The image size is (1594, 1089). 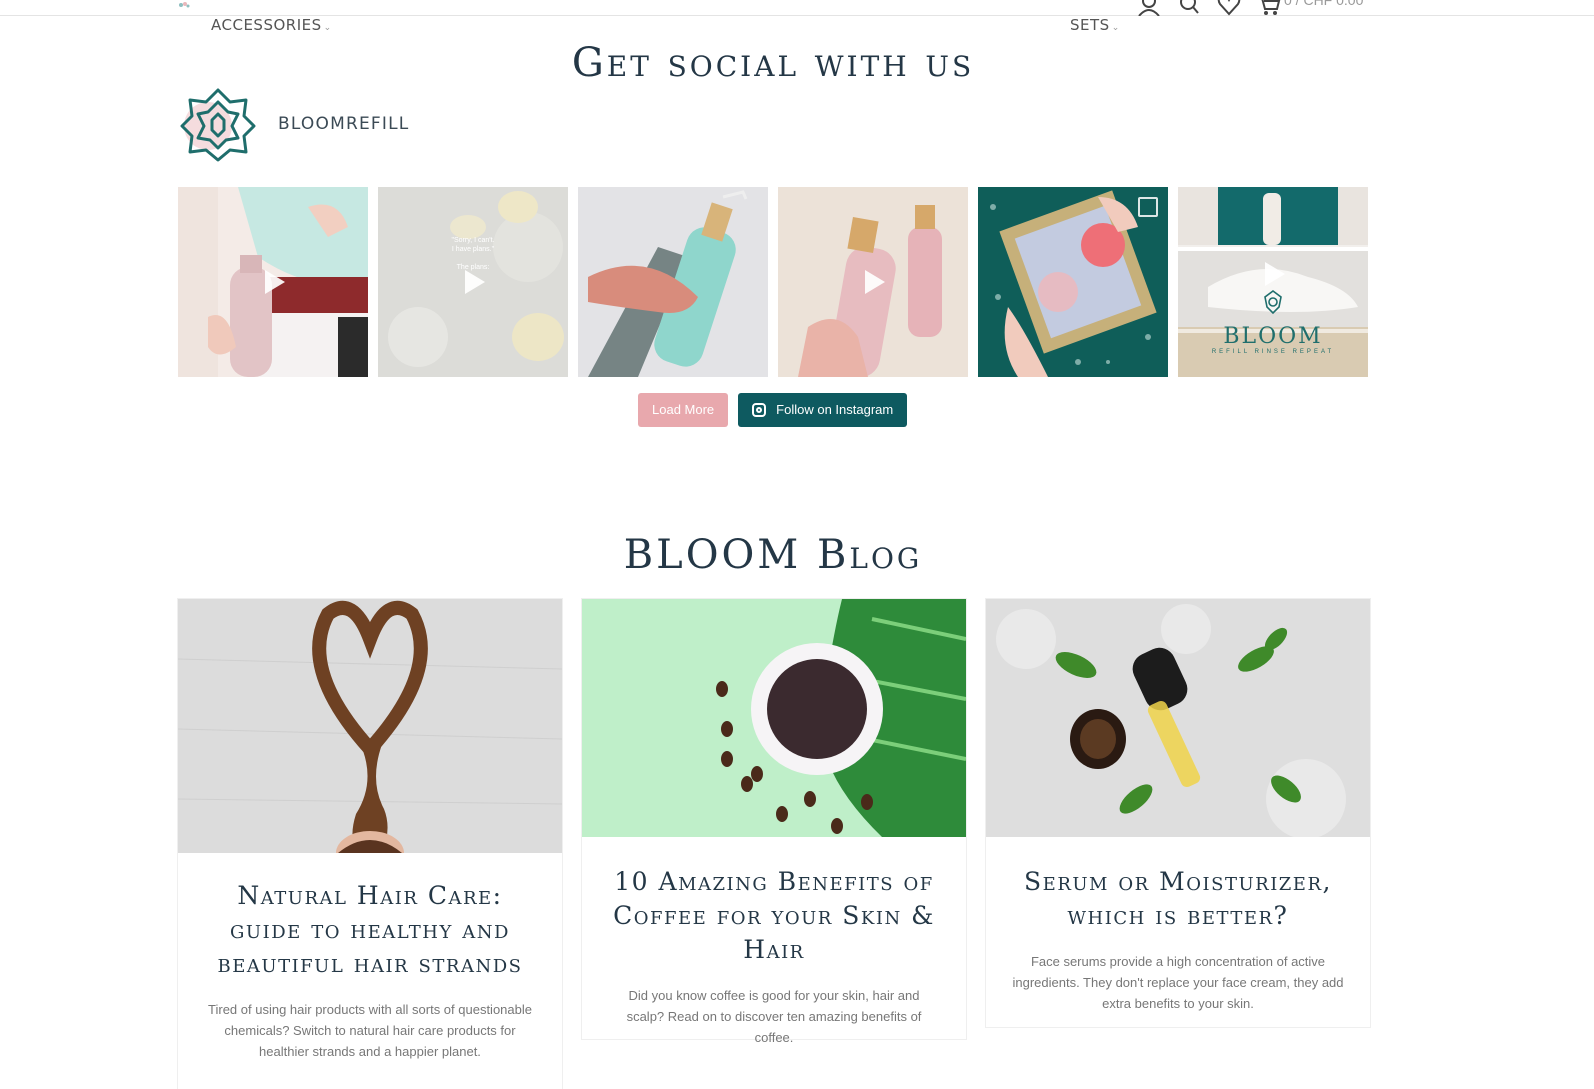 What do you see at coordinates (1189, 8) in the screenshot?
I see `search-icon` at bounding box center [1189, 8].